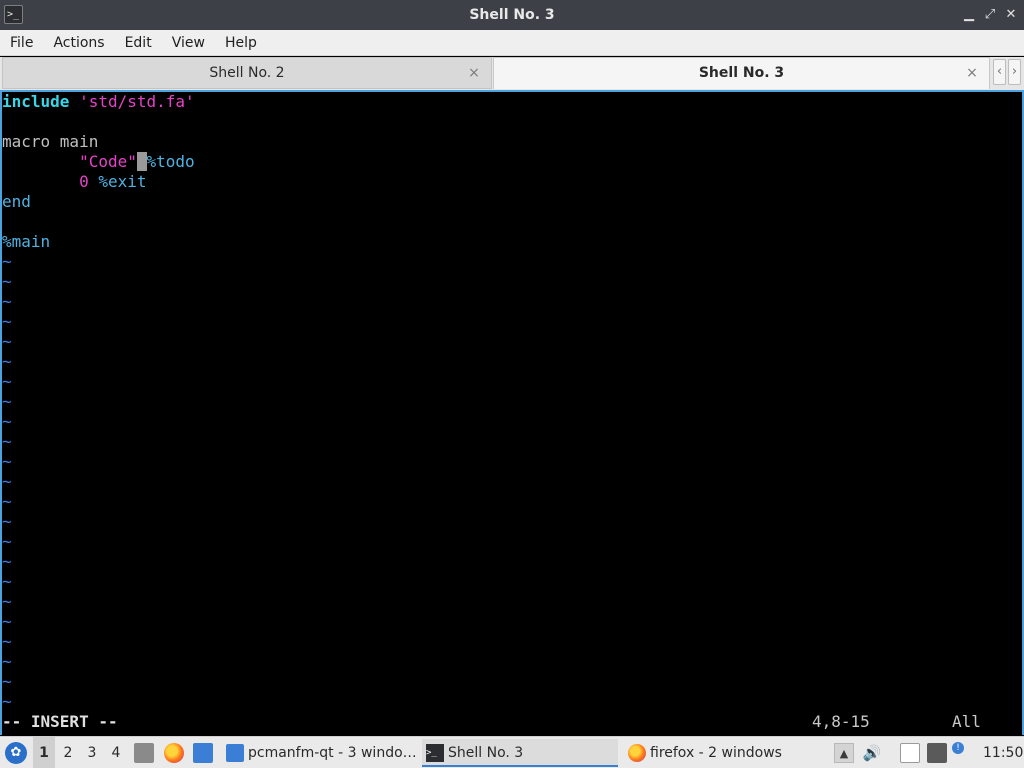 This screenshot has width=1024, height=768. What do you see at coordinates (141, 161) in the screenshot?
I see `text-cursor` at bounding box center [141, 161].